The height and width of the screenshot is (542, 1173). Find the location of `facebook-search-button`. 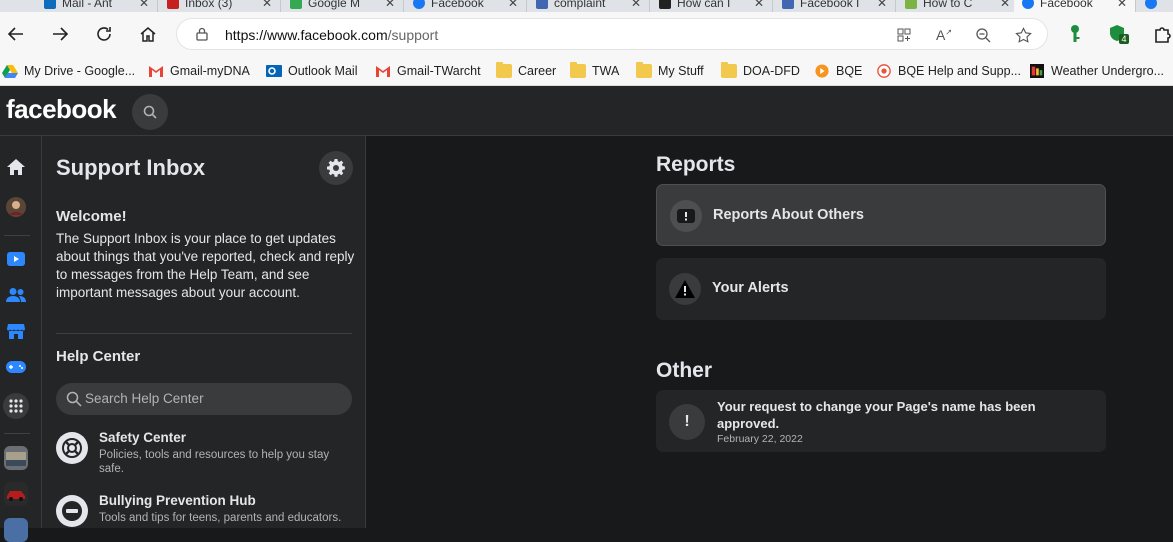

facebook-search-button is located at coordinates (150, 112).